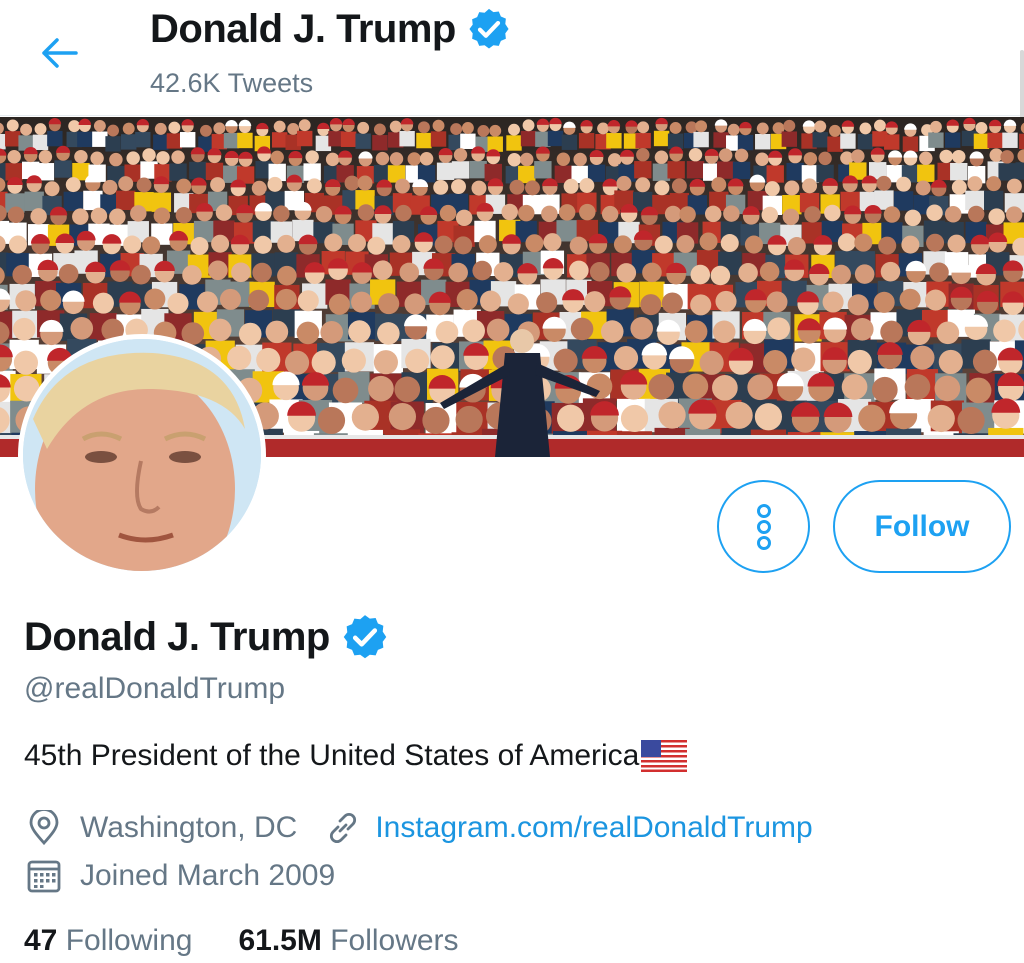 The width and height of the screenshot is (1024, 963). Describe the element at coordinates (343, 828) in the screenshot. I see `link-icon` at that location.